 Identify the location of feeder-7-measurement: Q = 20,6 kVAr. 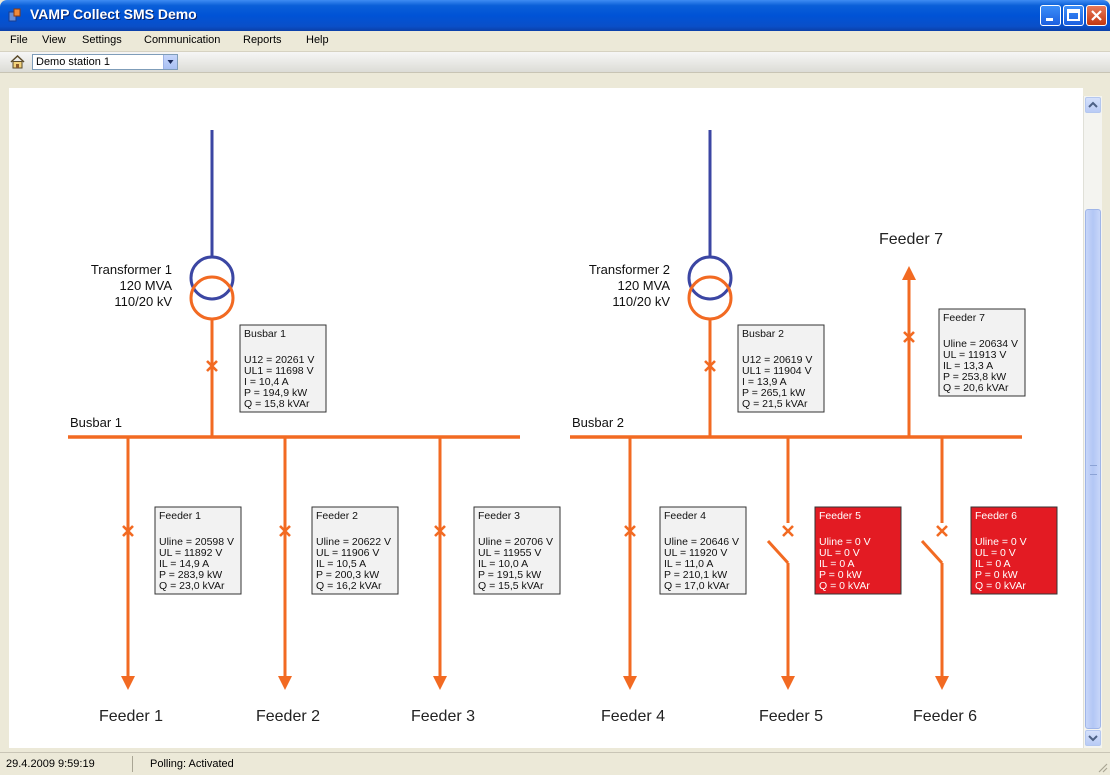
(976, 388).